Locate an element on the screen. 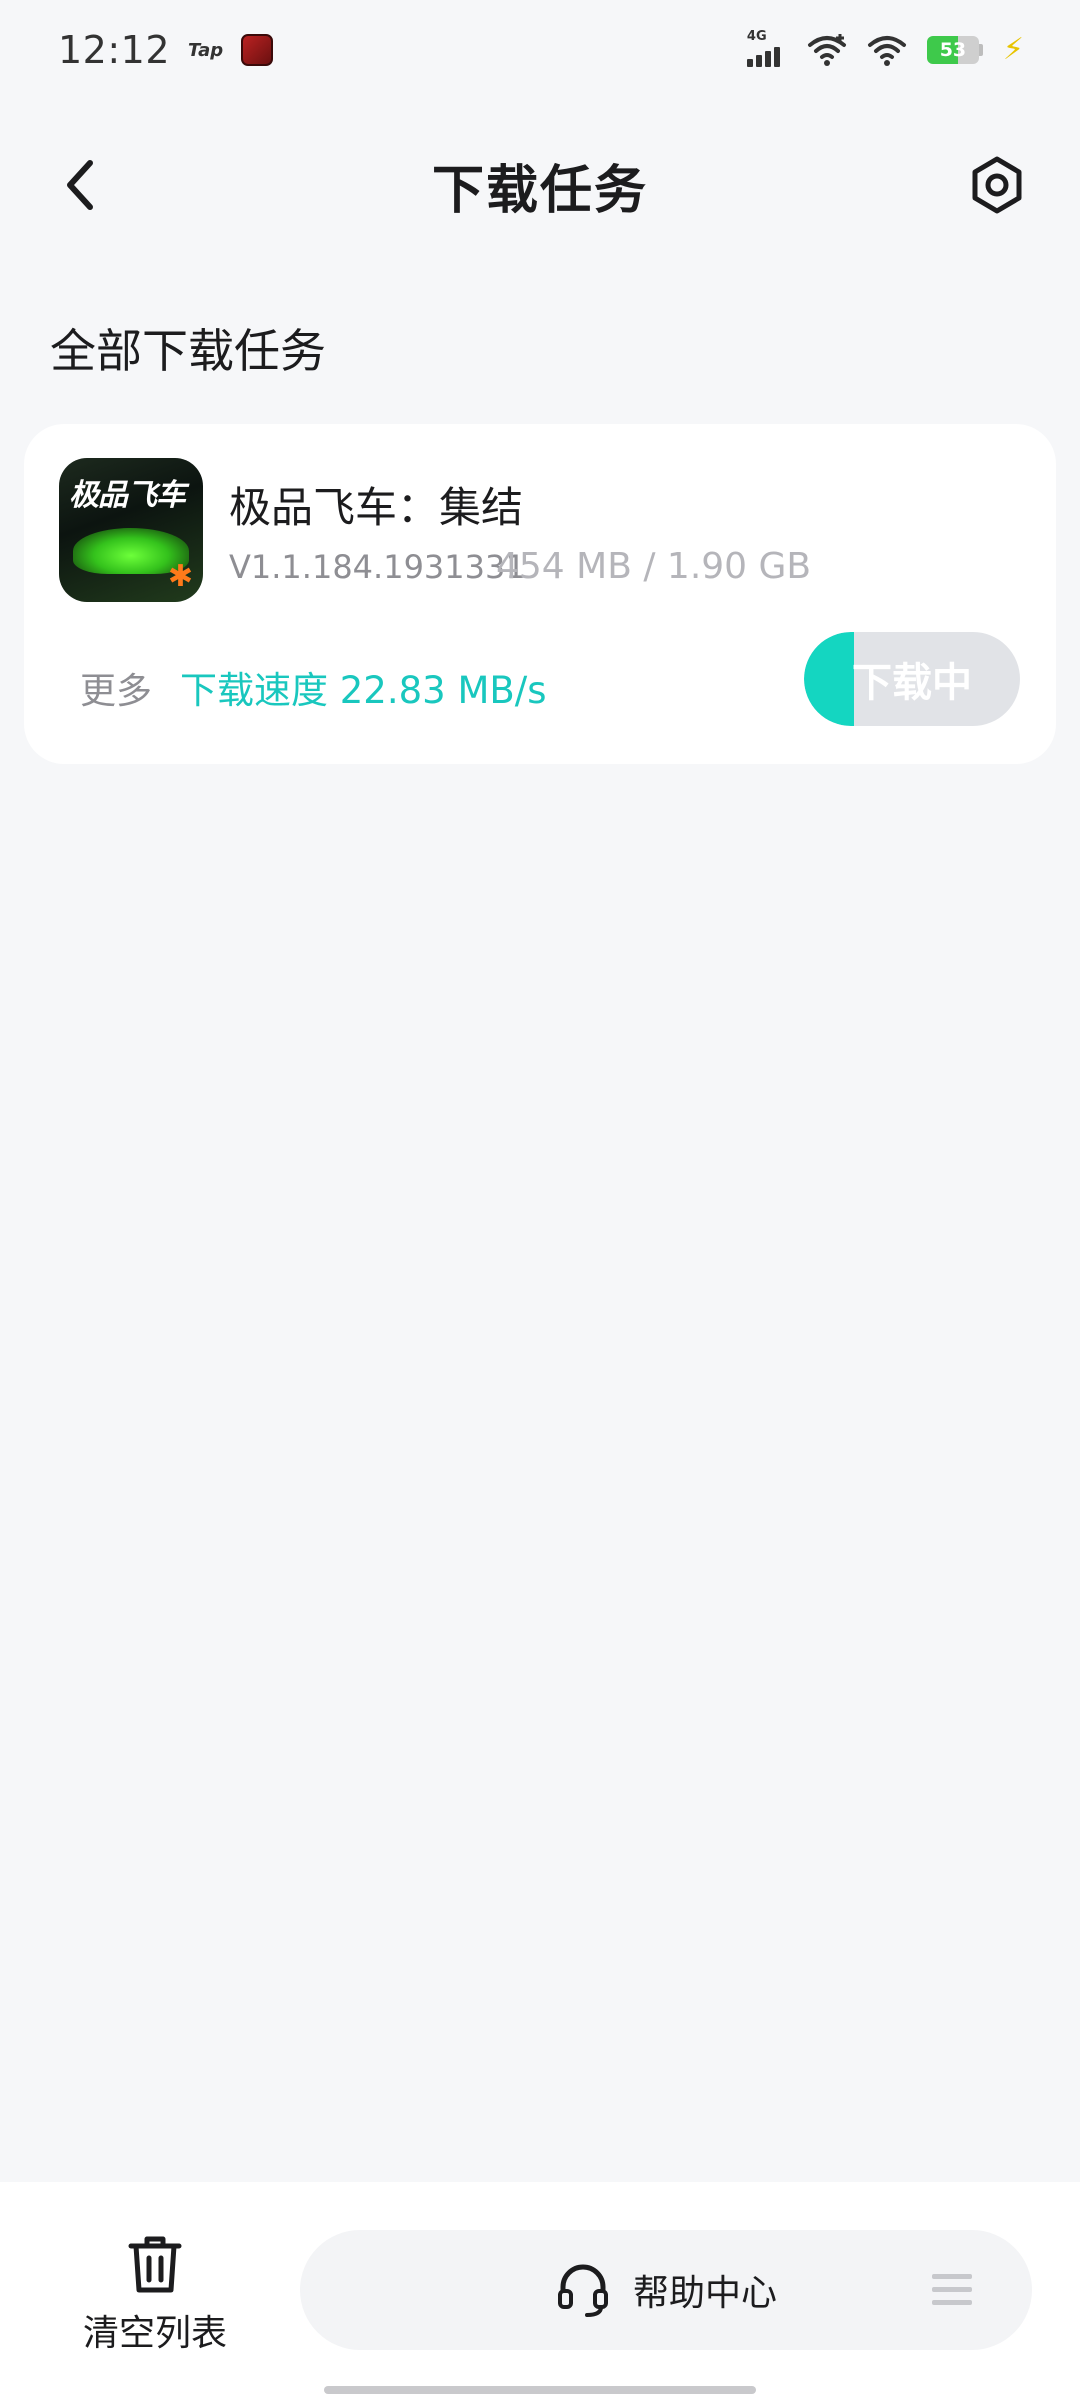 This screenshot has height=2400, width=1080. download-progress-button: 下载中 is located at coordinates (912, 679).